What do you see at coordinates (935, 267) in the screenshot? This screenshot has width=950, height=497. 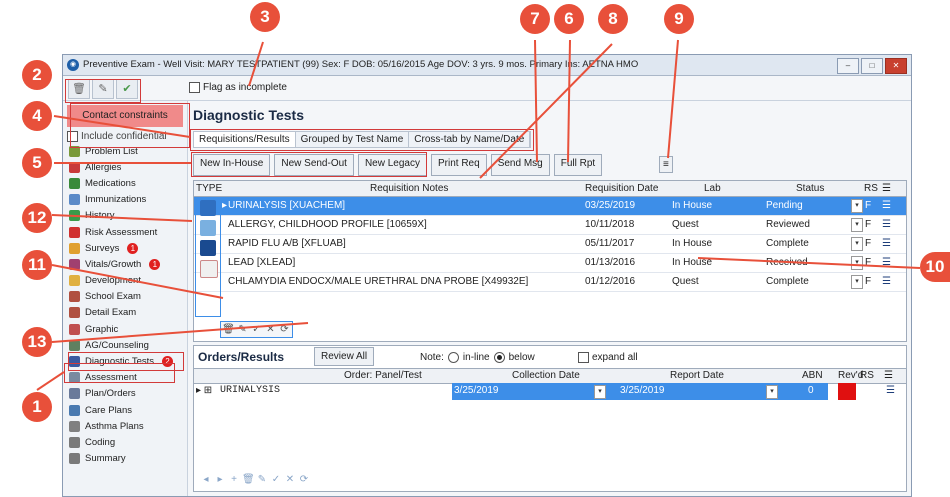 I see `callout-10: 10` at bounding box center [935, 267].